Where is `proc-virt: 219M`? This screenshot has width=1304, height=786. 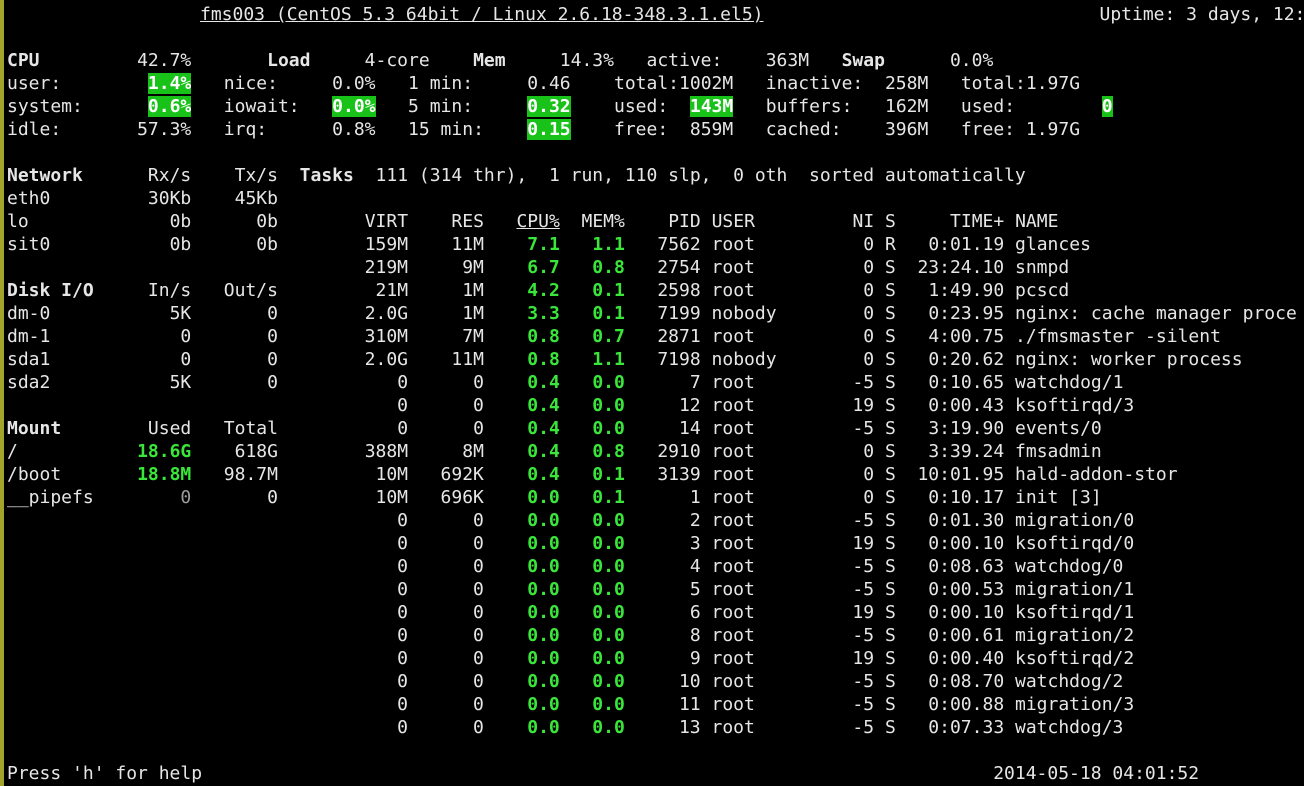
proc-virt: 219M is located at coordinates (386, 267).